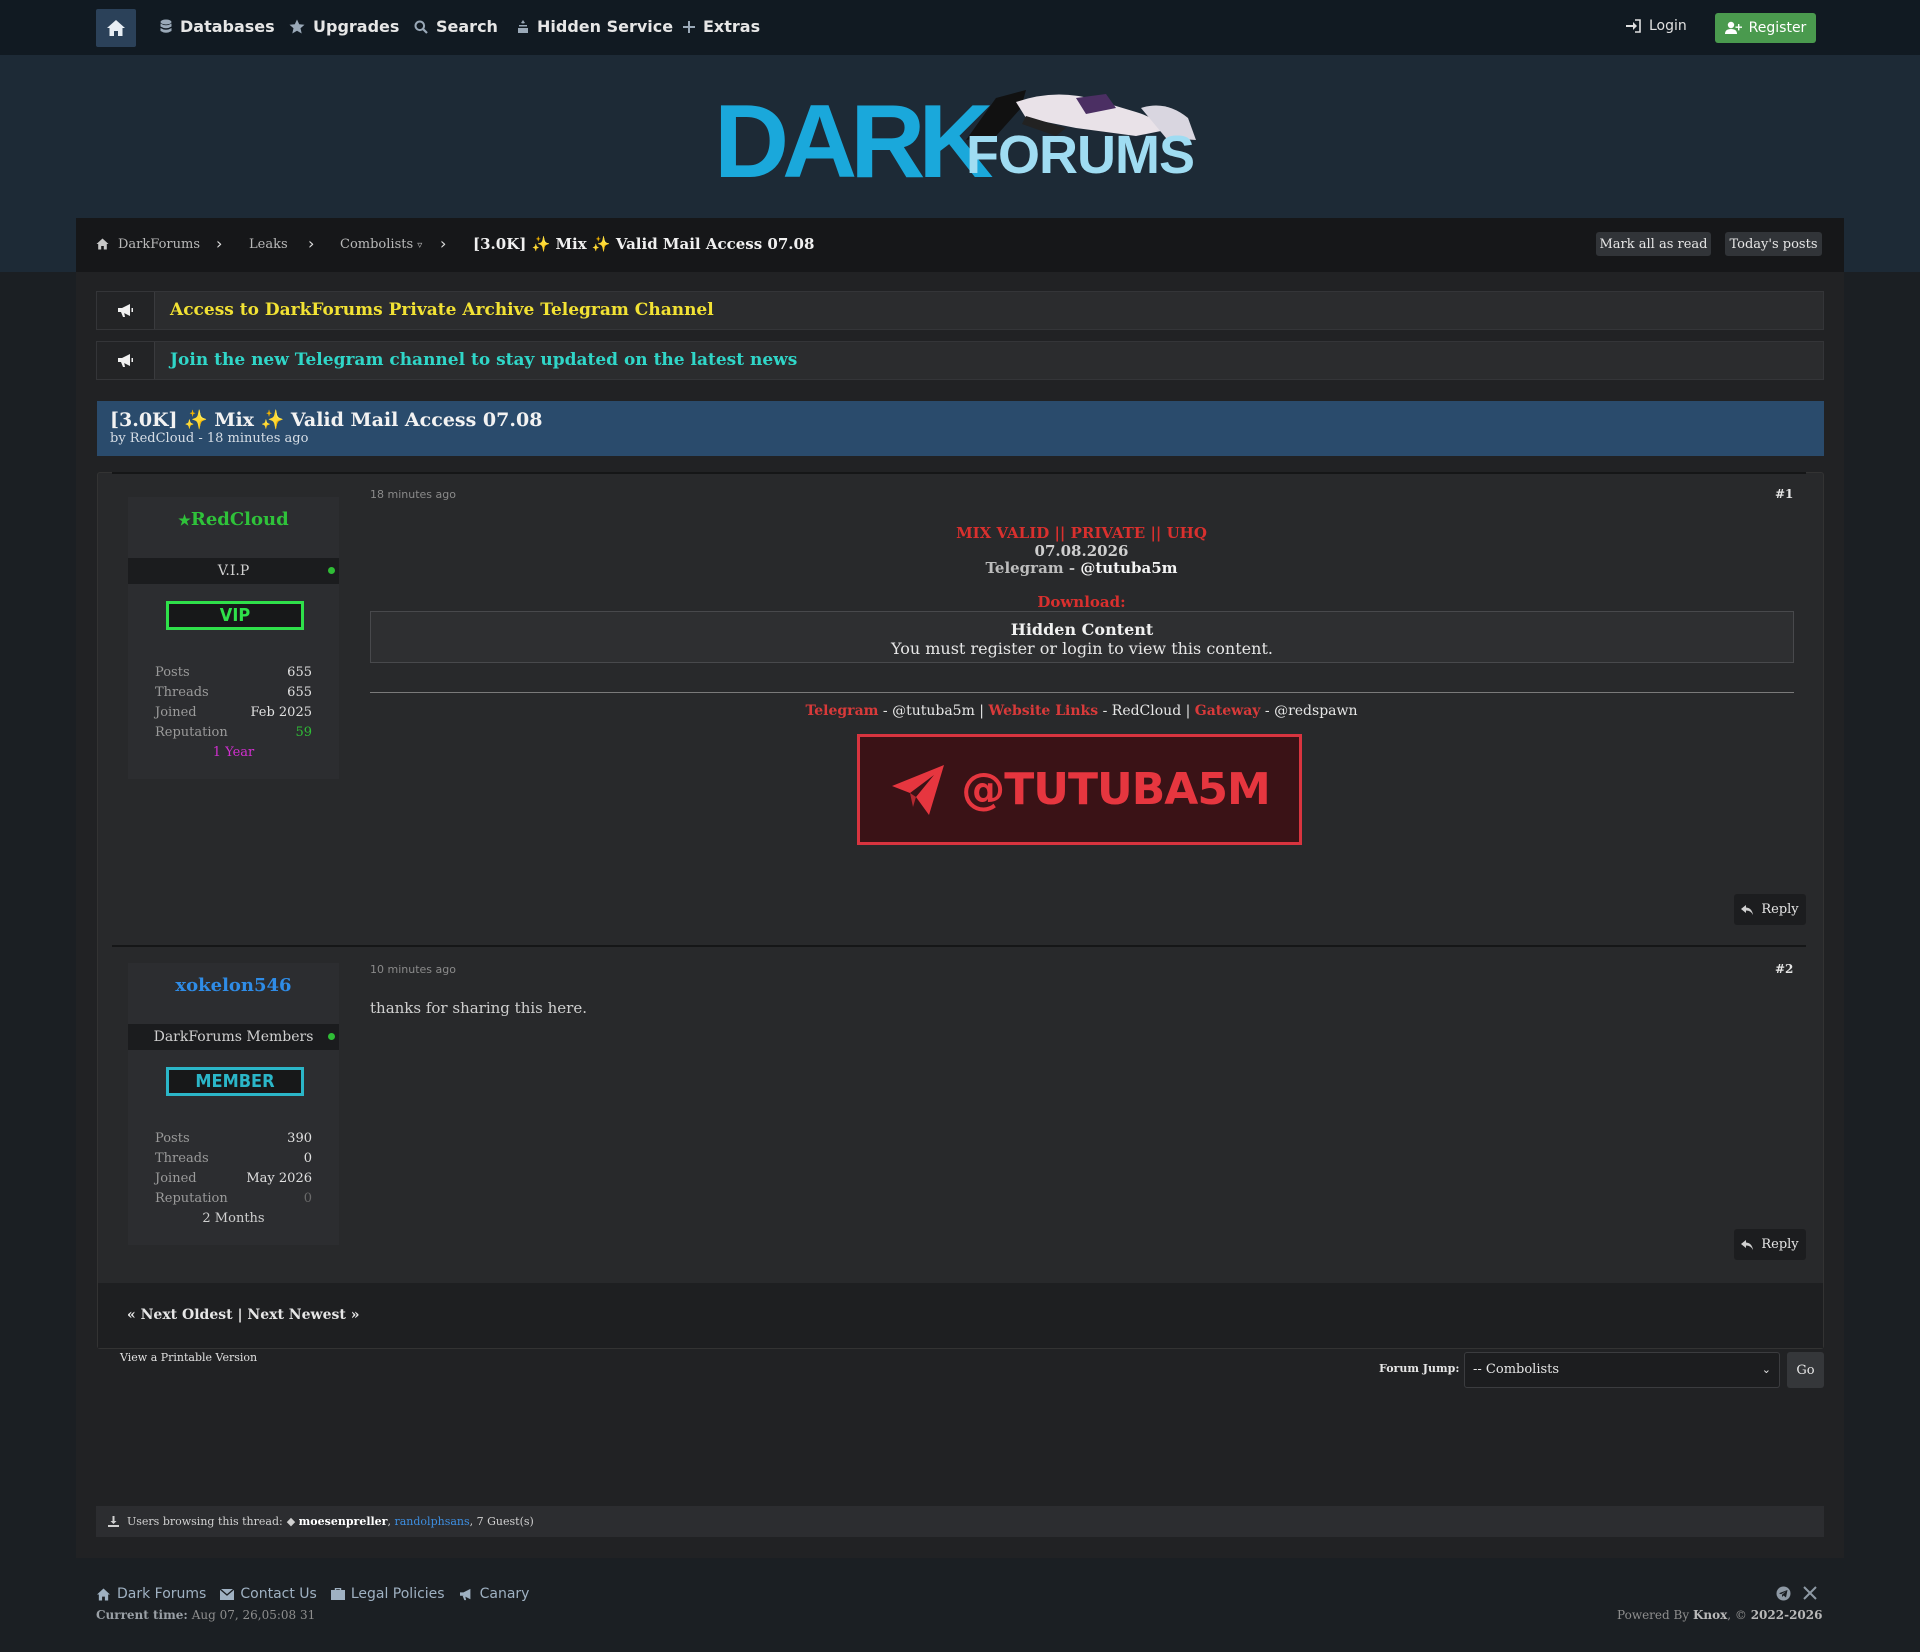 The height and width of the screenshot is (1652, 1920). I want to click on website-links-link: Website Links, so click(1043, 711).